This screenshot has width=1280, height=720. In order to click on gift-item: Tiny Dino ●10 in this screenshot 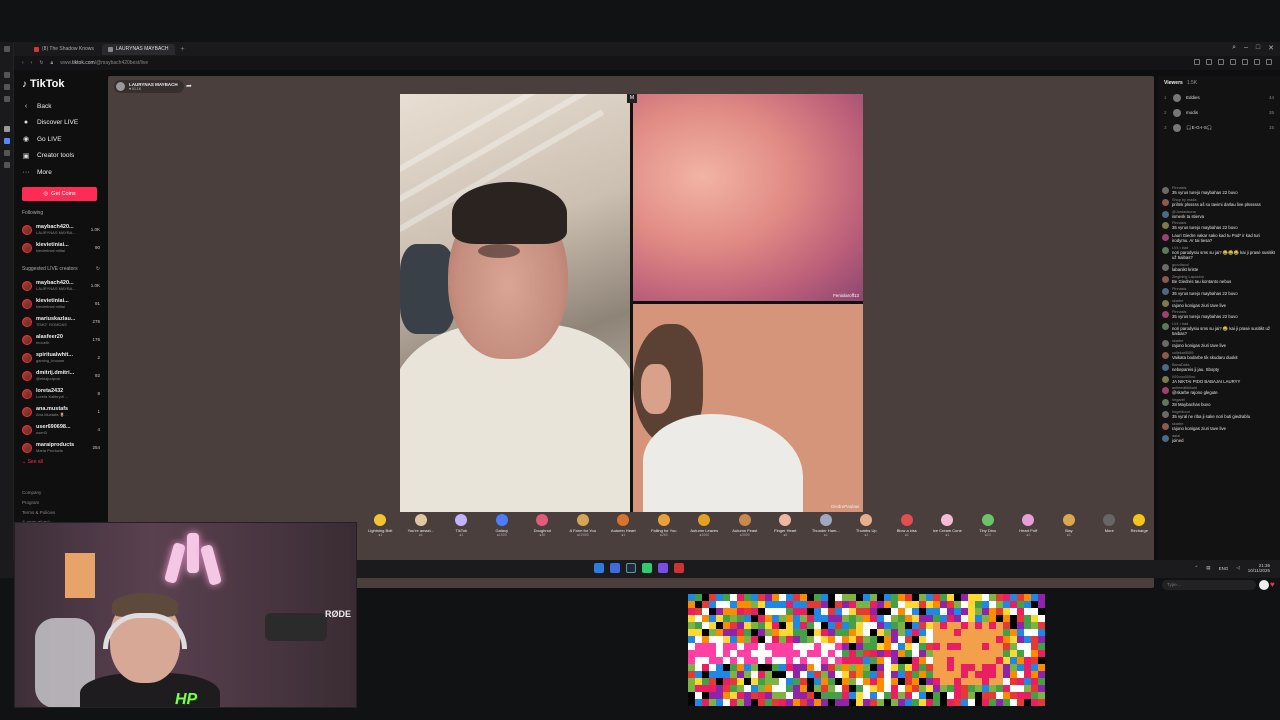, I will do `click(988, 530)`.